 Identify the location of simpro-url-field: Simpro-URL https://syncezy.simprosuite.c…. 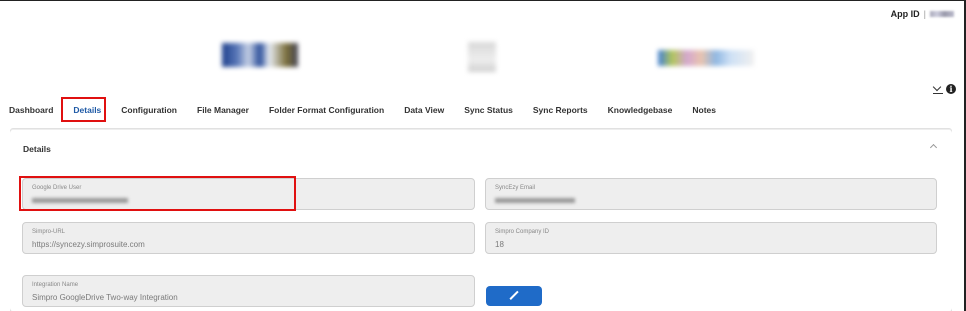
(248, 238).